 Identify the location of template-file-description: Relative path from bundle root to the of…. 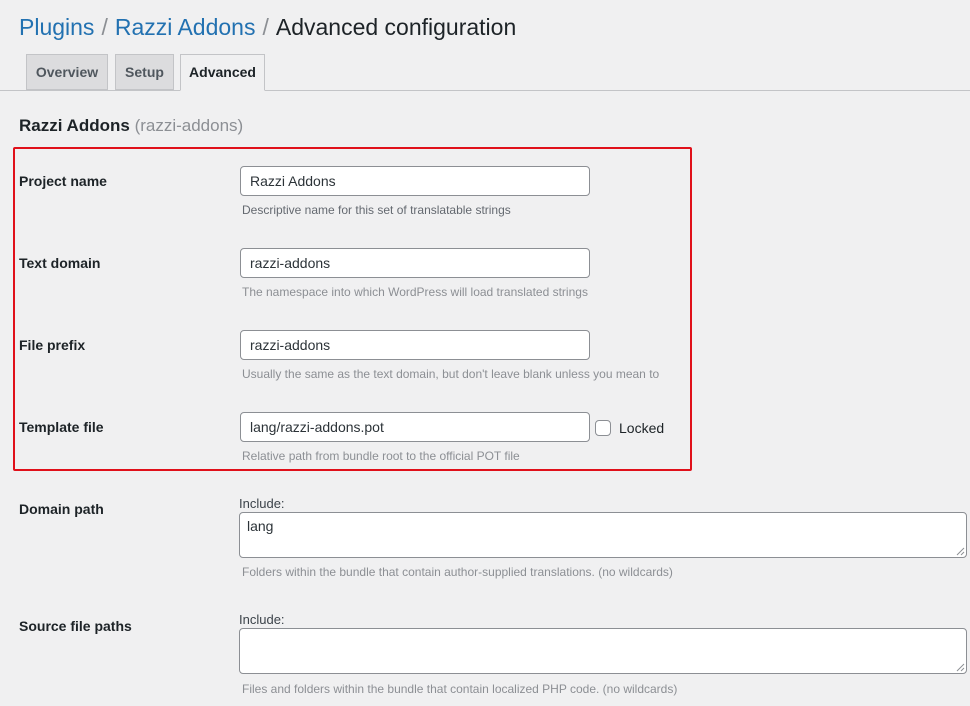
(381, 456).